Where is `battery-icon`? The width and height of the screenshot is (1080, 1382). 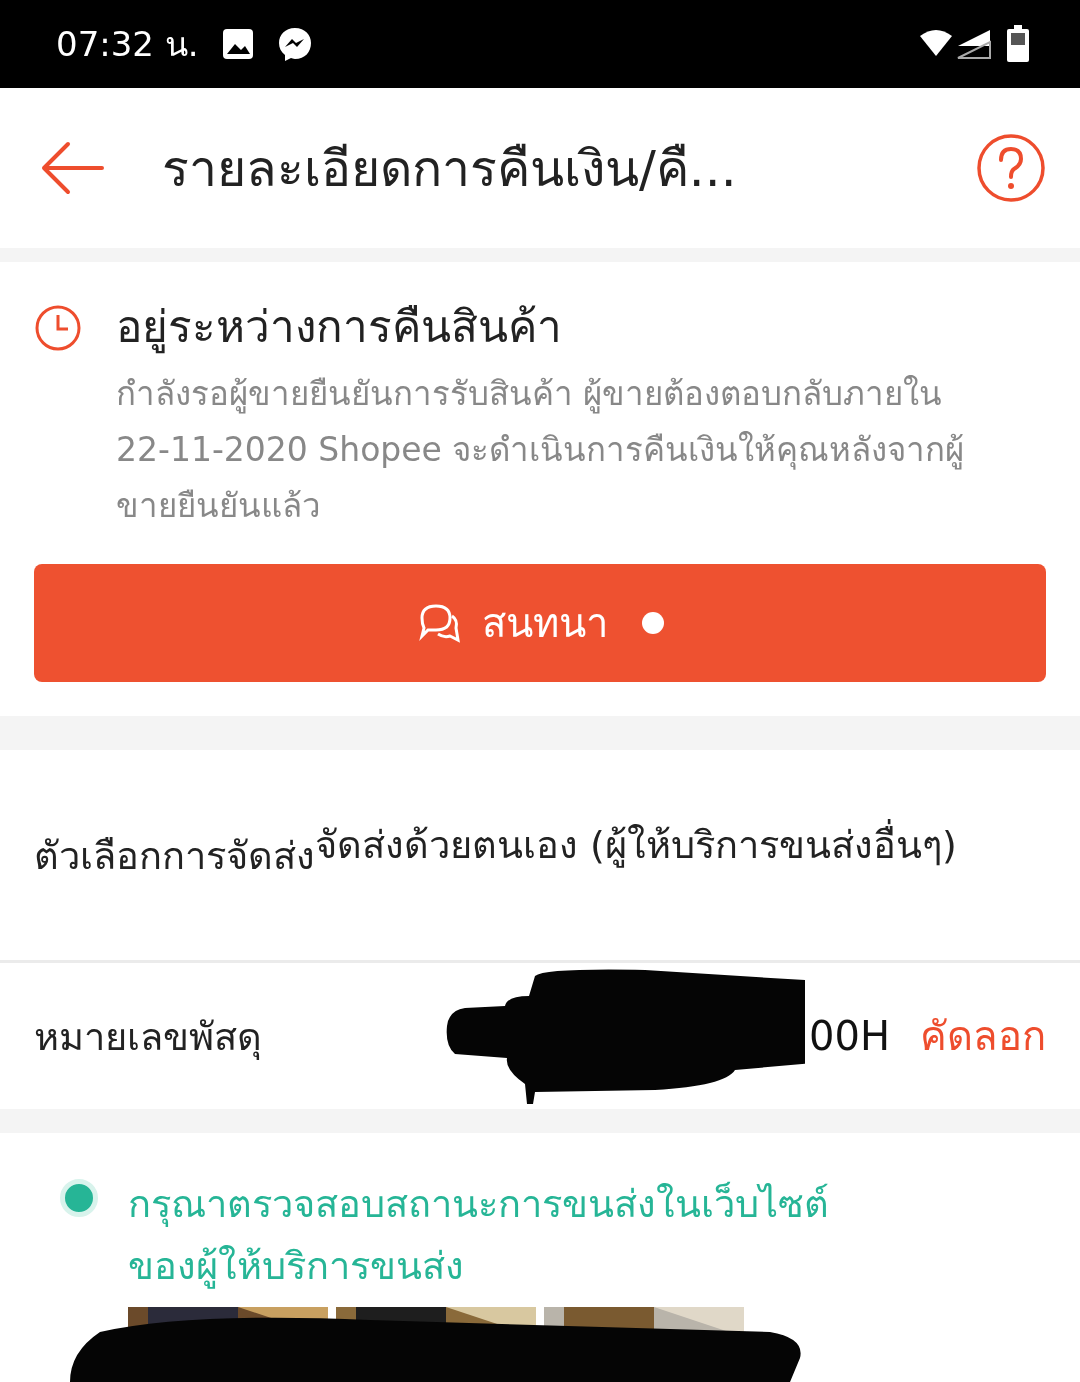
battery-icon is located at coordinates (1018, 44).